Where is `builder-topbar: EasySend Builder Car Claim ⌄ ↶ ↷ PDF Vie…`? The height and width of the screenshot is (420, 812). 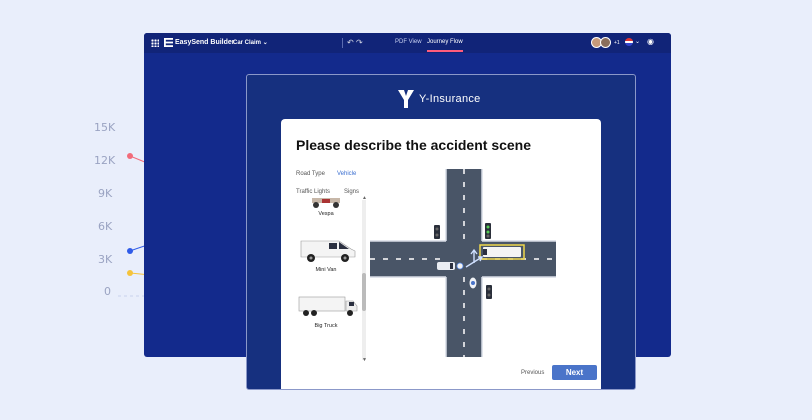 builder-topbar: EasySend Builder Car Claim ⌄ ↶ ↷ PDF Vie… is located at coordinates (407, 43).